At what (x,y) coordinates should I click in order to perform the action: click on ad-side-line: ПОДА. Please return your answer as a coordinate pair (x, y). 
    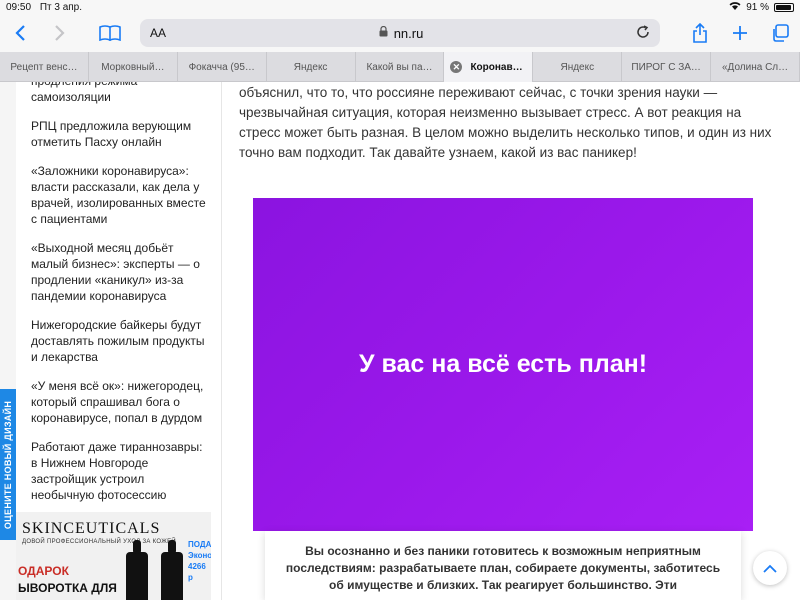
    Looking at the image, I should click on (199, 544).